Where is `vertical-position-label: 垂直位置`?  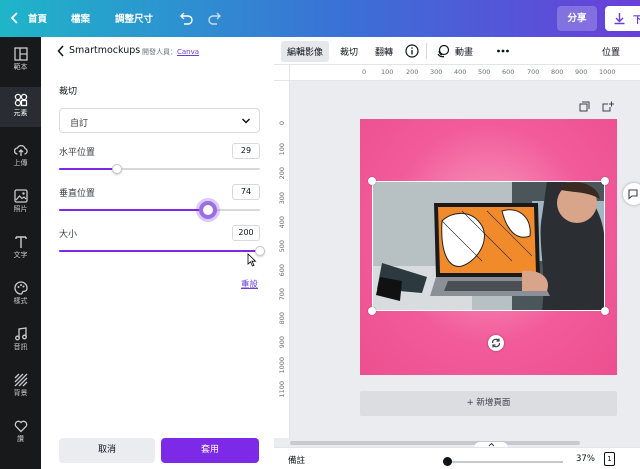 vertical-position-label: 垂直位置 is located at coordinates (77, 194).